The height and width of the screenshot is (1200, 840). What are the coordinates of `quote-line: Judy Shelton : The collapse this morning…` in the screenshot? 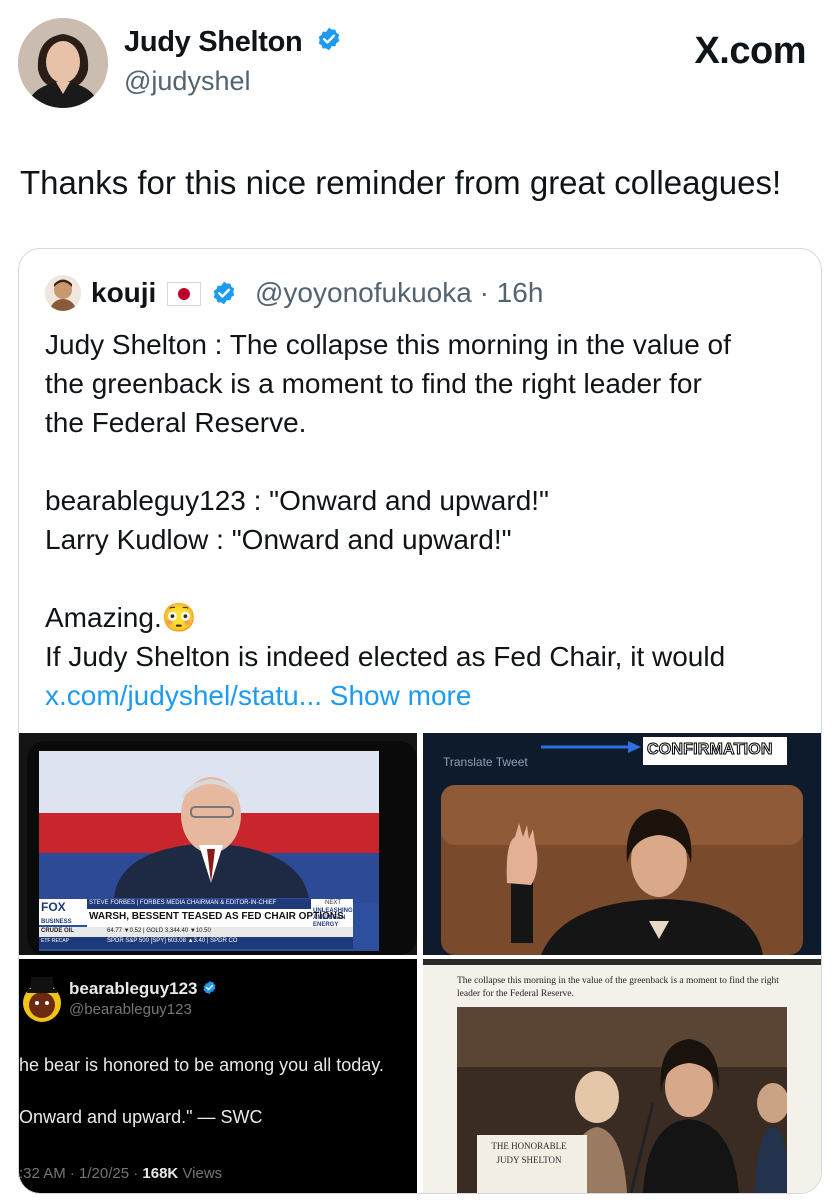 It's located at (388, 344).